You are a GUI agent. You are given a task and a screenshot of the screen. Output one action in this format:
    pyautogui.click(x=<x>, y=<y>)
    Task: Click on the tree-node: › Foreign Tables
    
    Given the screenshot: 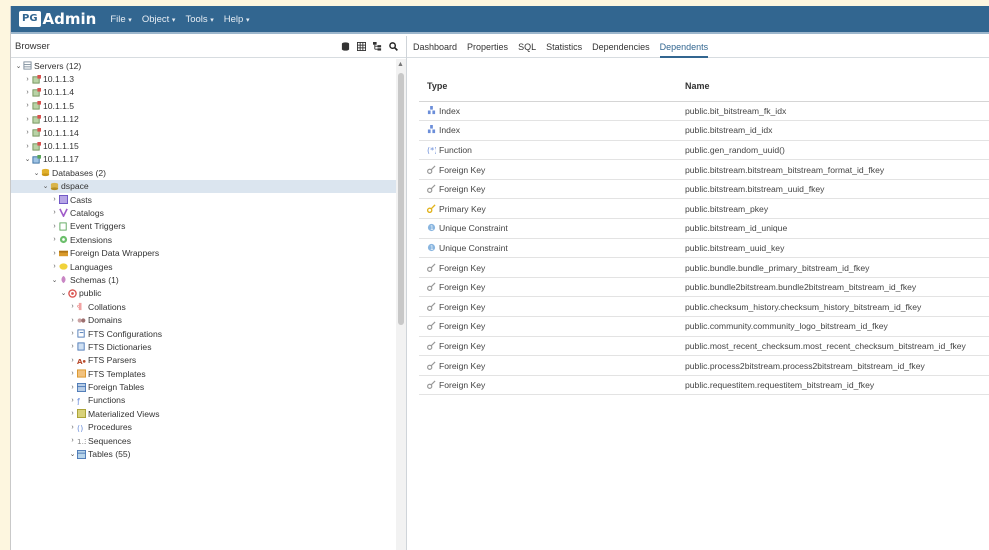 What is the action you would take?
    pyautogui.click(x=203, y=386)
    